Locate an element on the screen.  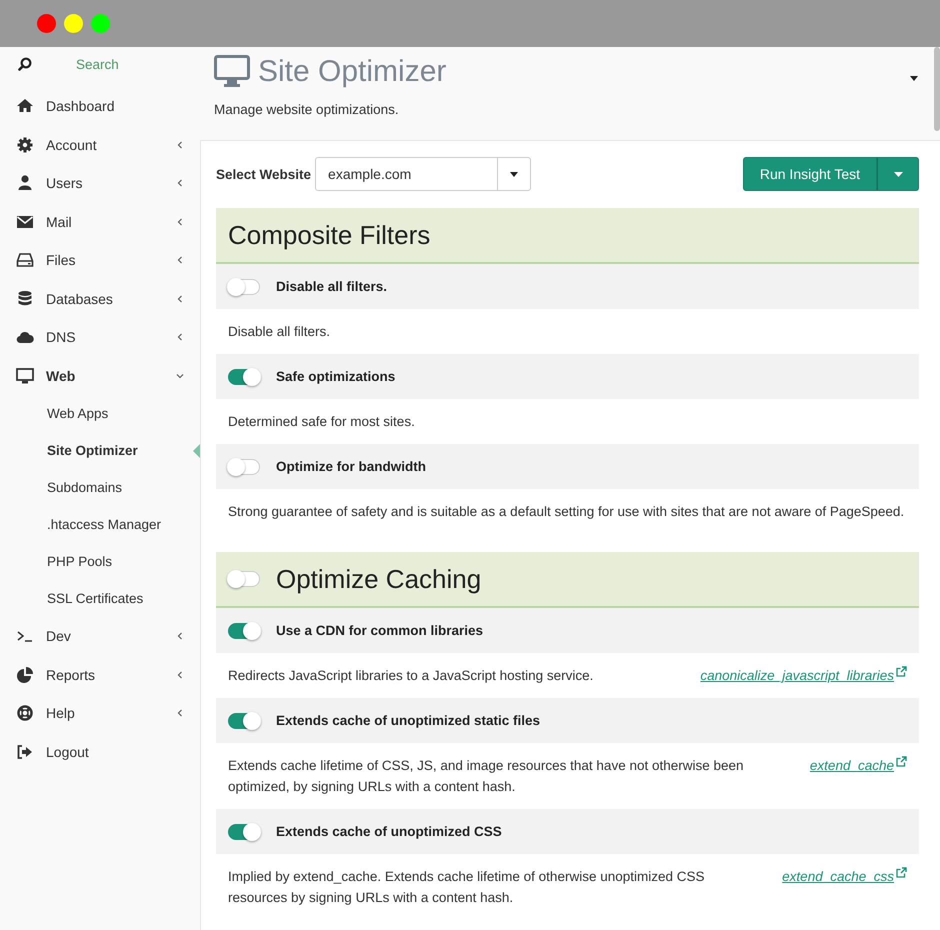
page-subtitle: Manage website optimizations. is located at coordinates (307, 109).